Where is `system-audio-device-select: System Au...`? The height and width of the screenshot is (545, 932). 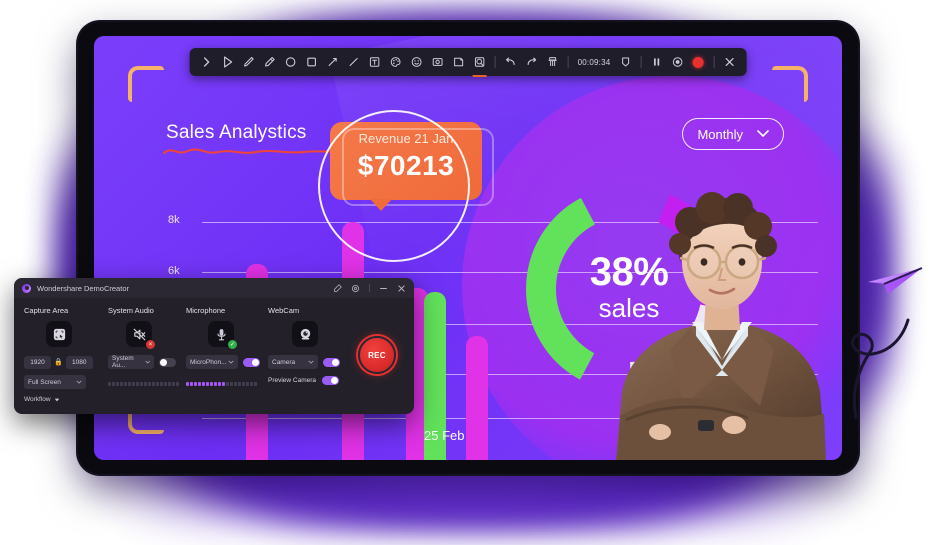
system-audio-device-select: System Au... is located at coordinates (131, 362).